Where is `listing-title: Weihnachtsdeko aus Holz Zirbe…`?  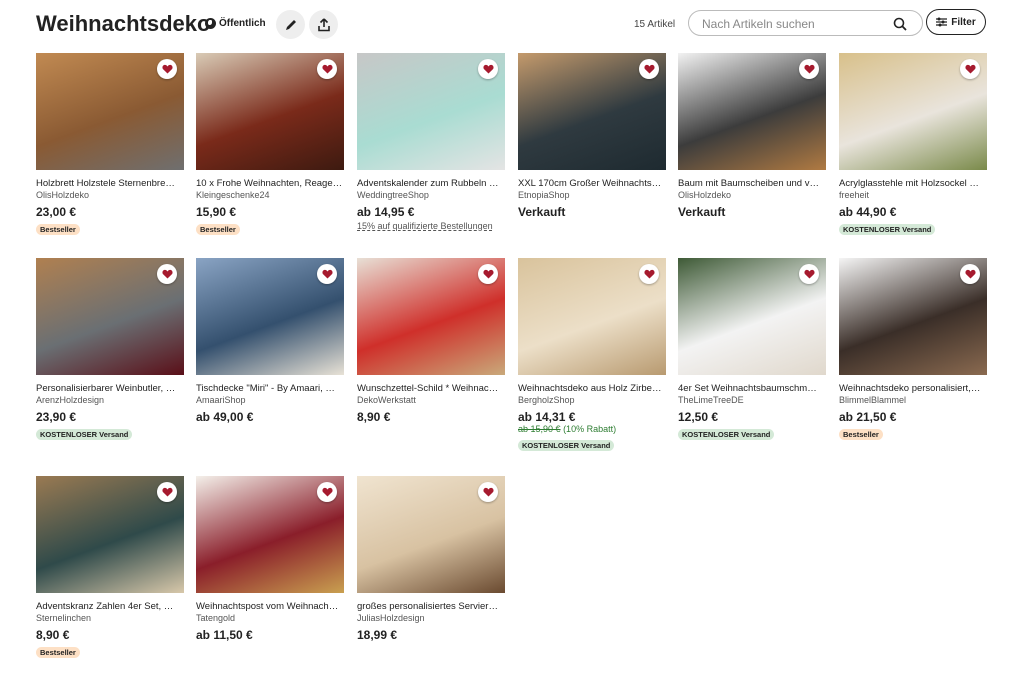 listing-title: Weihnachtsdeko aus Holz Zirbe… is located at coordinates (592, 389).